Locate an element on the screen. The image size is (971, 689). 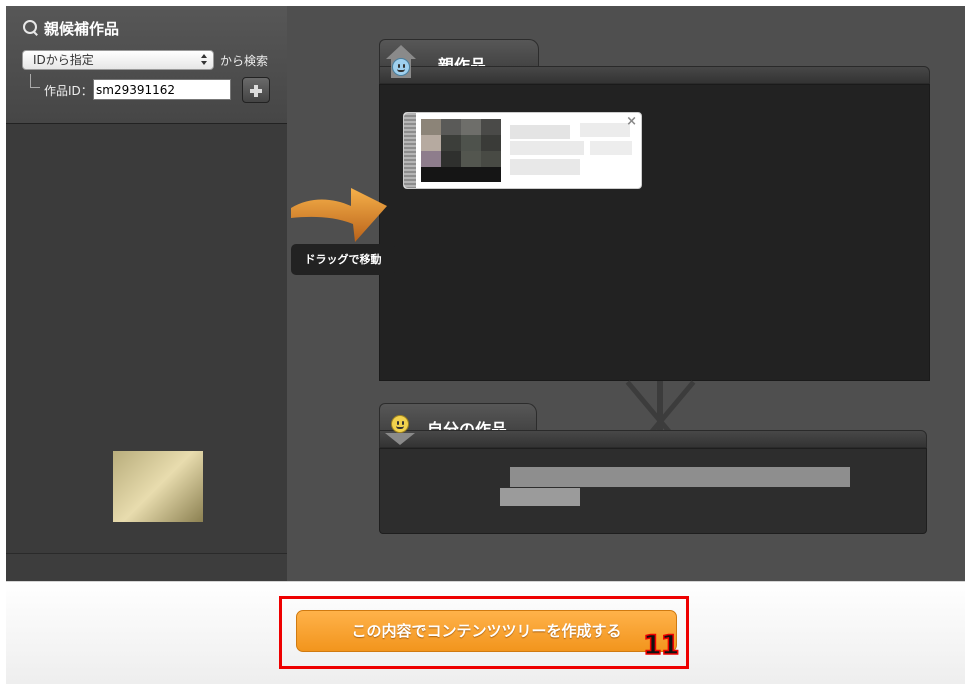
search-mode-value: IDから指定 is located at coordinates (63, 60).